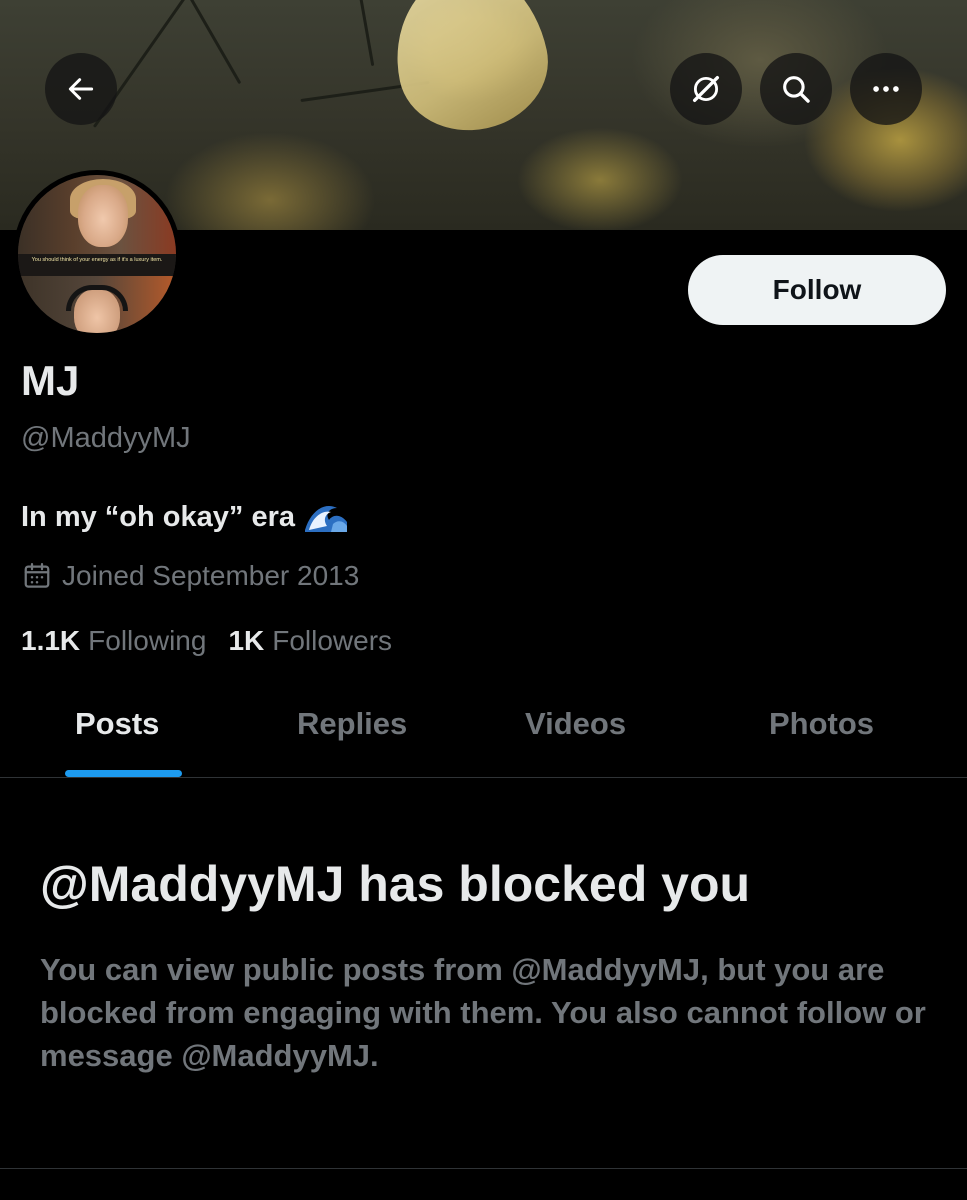 The height and width of the screenshot is (1200, 967). Describe the element at coordinates (147, 640) in the screenshot. I see `following-label: Following` at that location.